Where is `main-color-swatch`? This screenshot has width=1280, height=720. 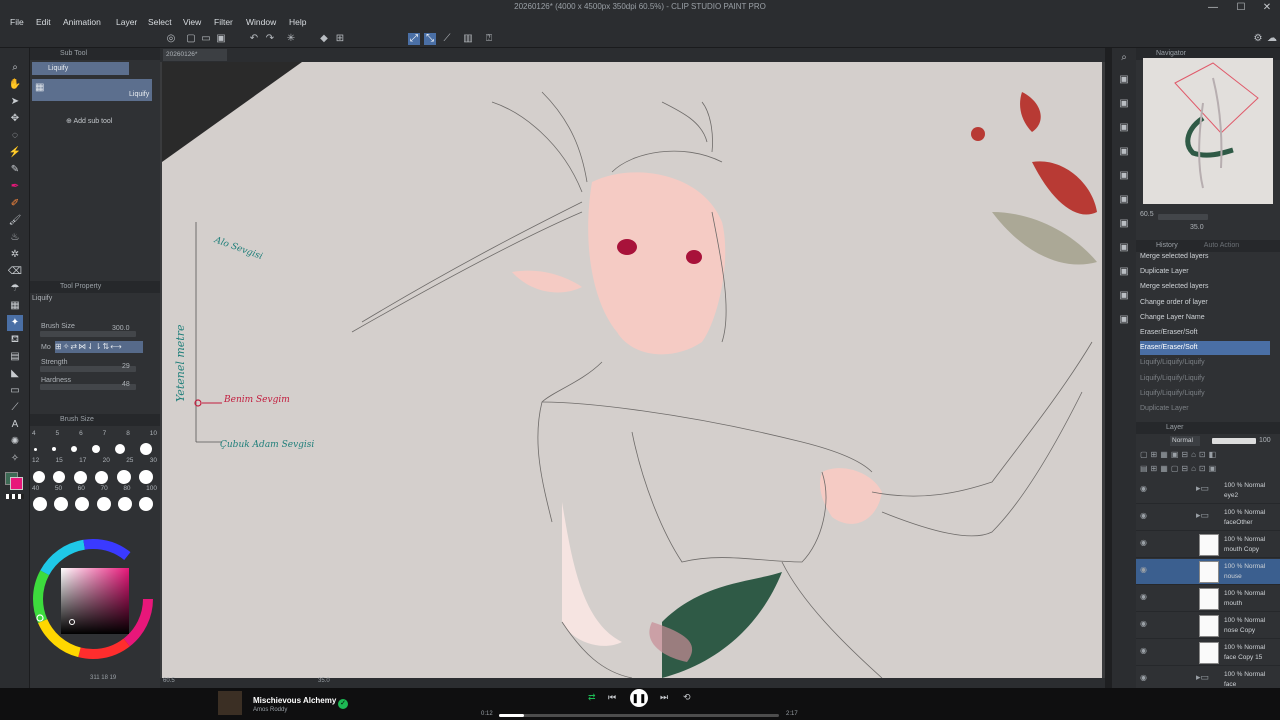 main-color-swatch is located at coordinates (16, 483).